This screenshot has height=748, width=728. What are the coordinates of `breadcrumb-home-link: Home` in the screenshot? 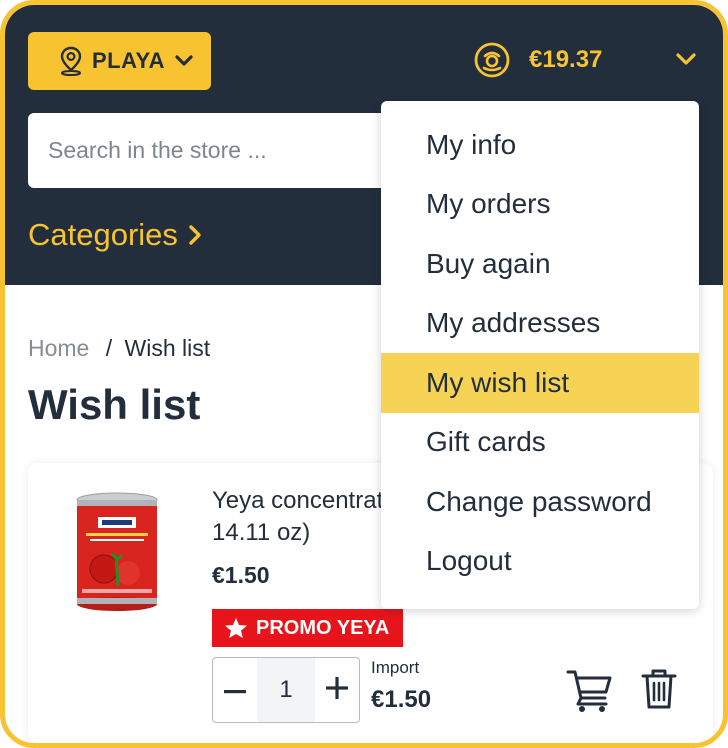 It's located at (58, 348).